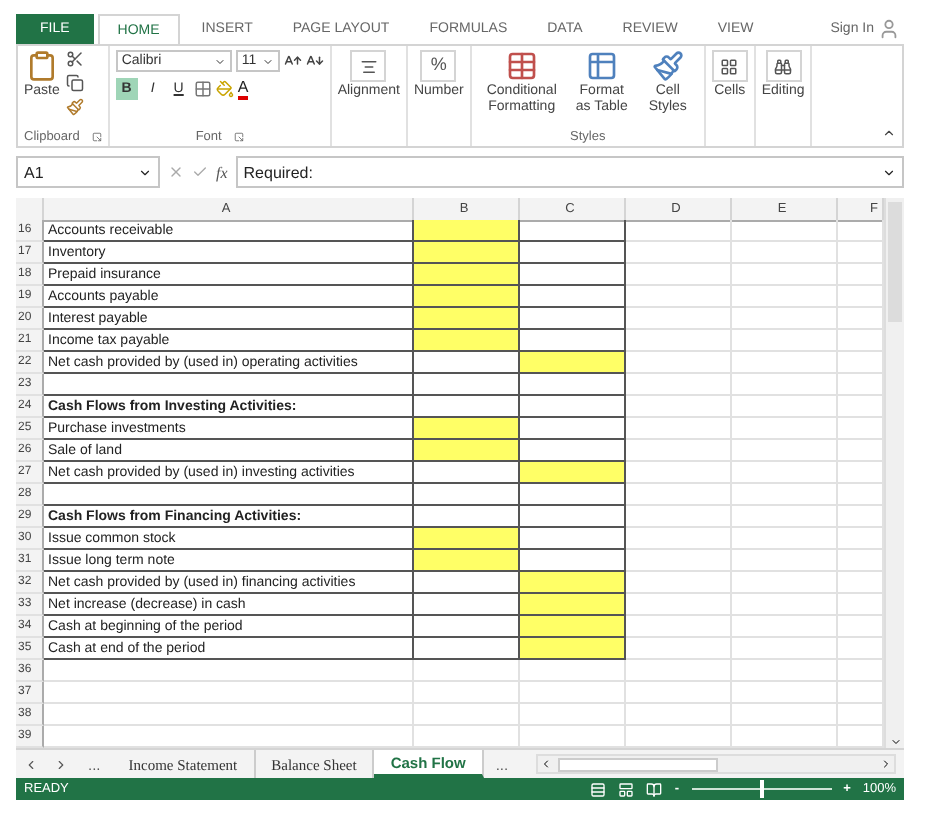  I want to click on scroll-down-icon, so click(895, 742).